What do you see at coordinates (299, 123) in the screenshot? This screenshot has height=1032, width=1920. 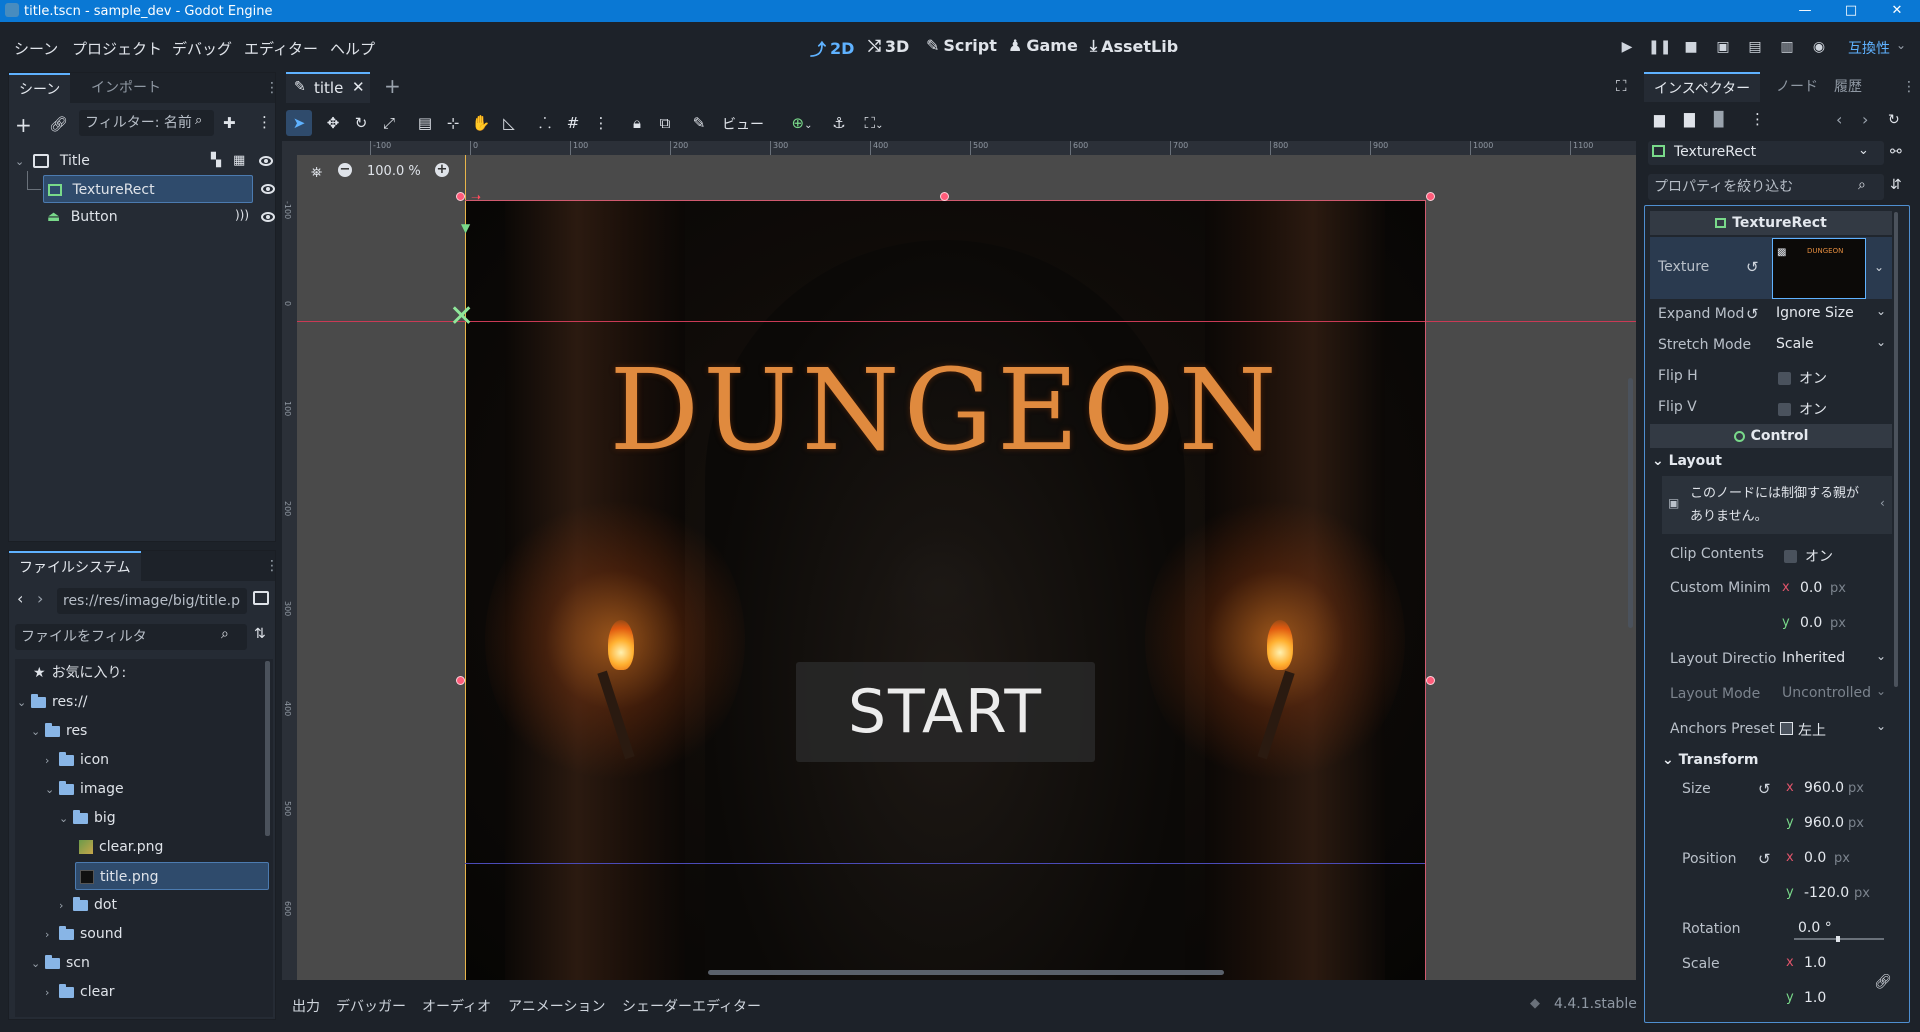 I see `select-tool-icon: ➤` at bounding box center [299, 123].